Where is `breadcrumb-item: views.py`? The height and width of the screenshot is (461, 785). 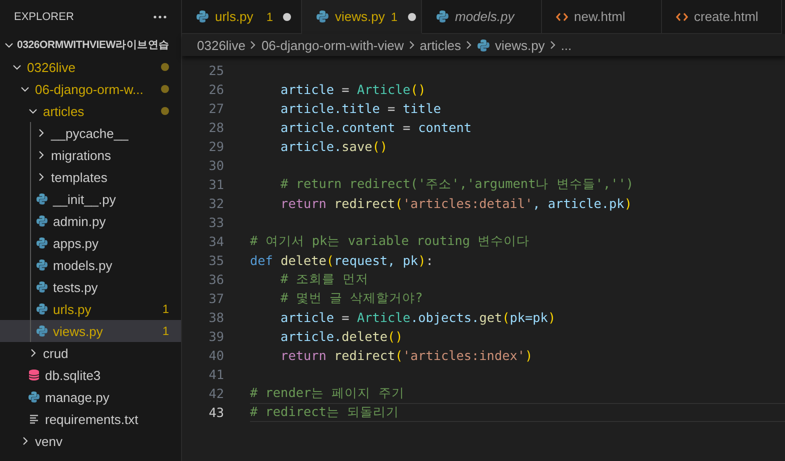
breadcrumb-item: views.py is located at coordinates (510, 45).